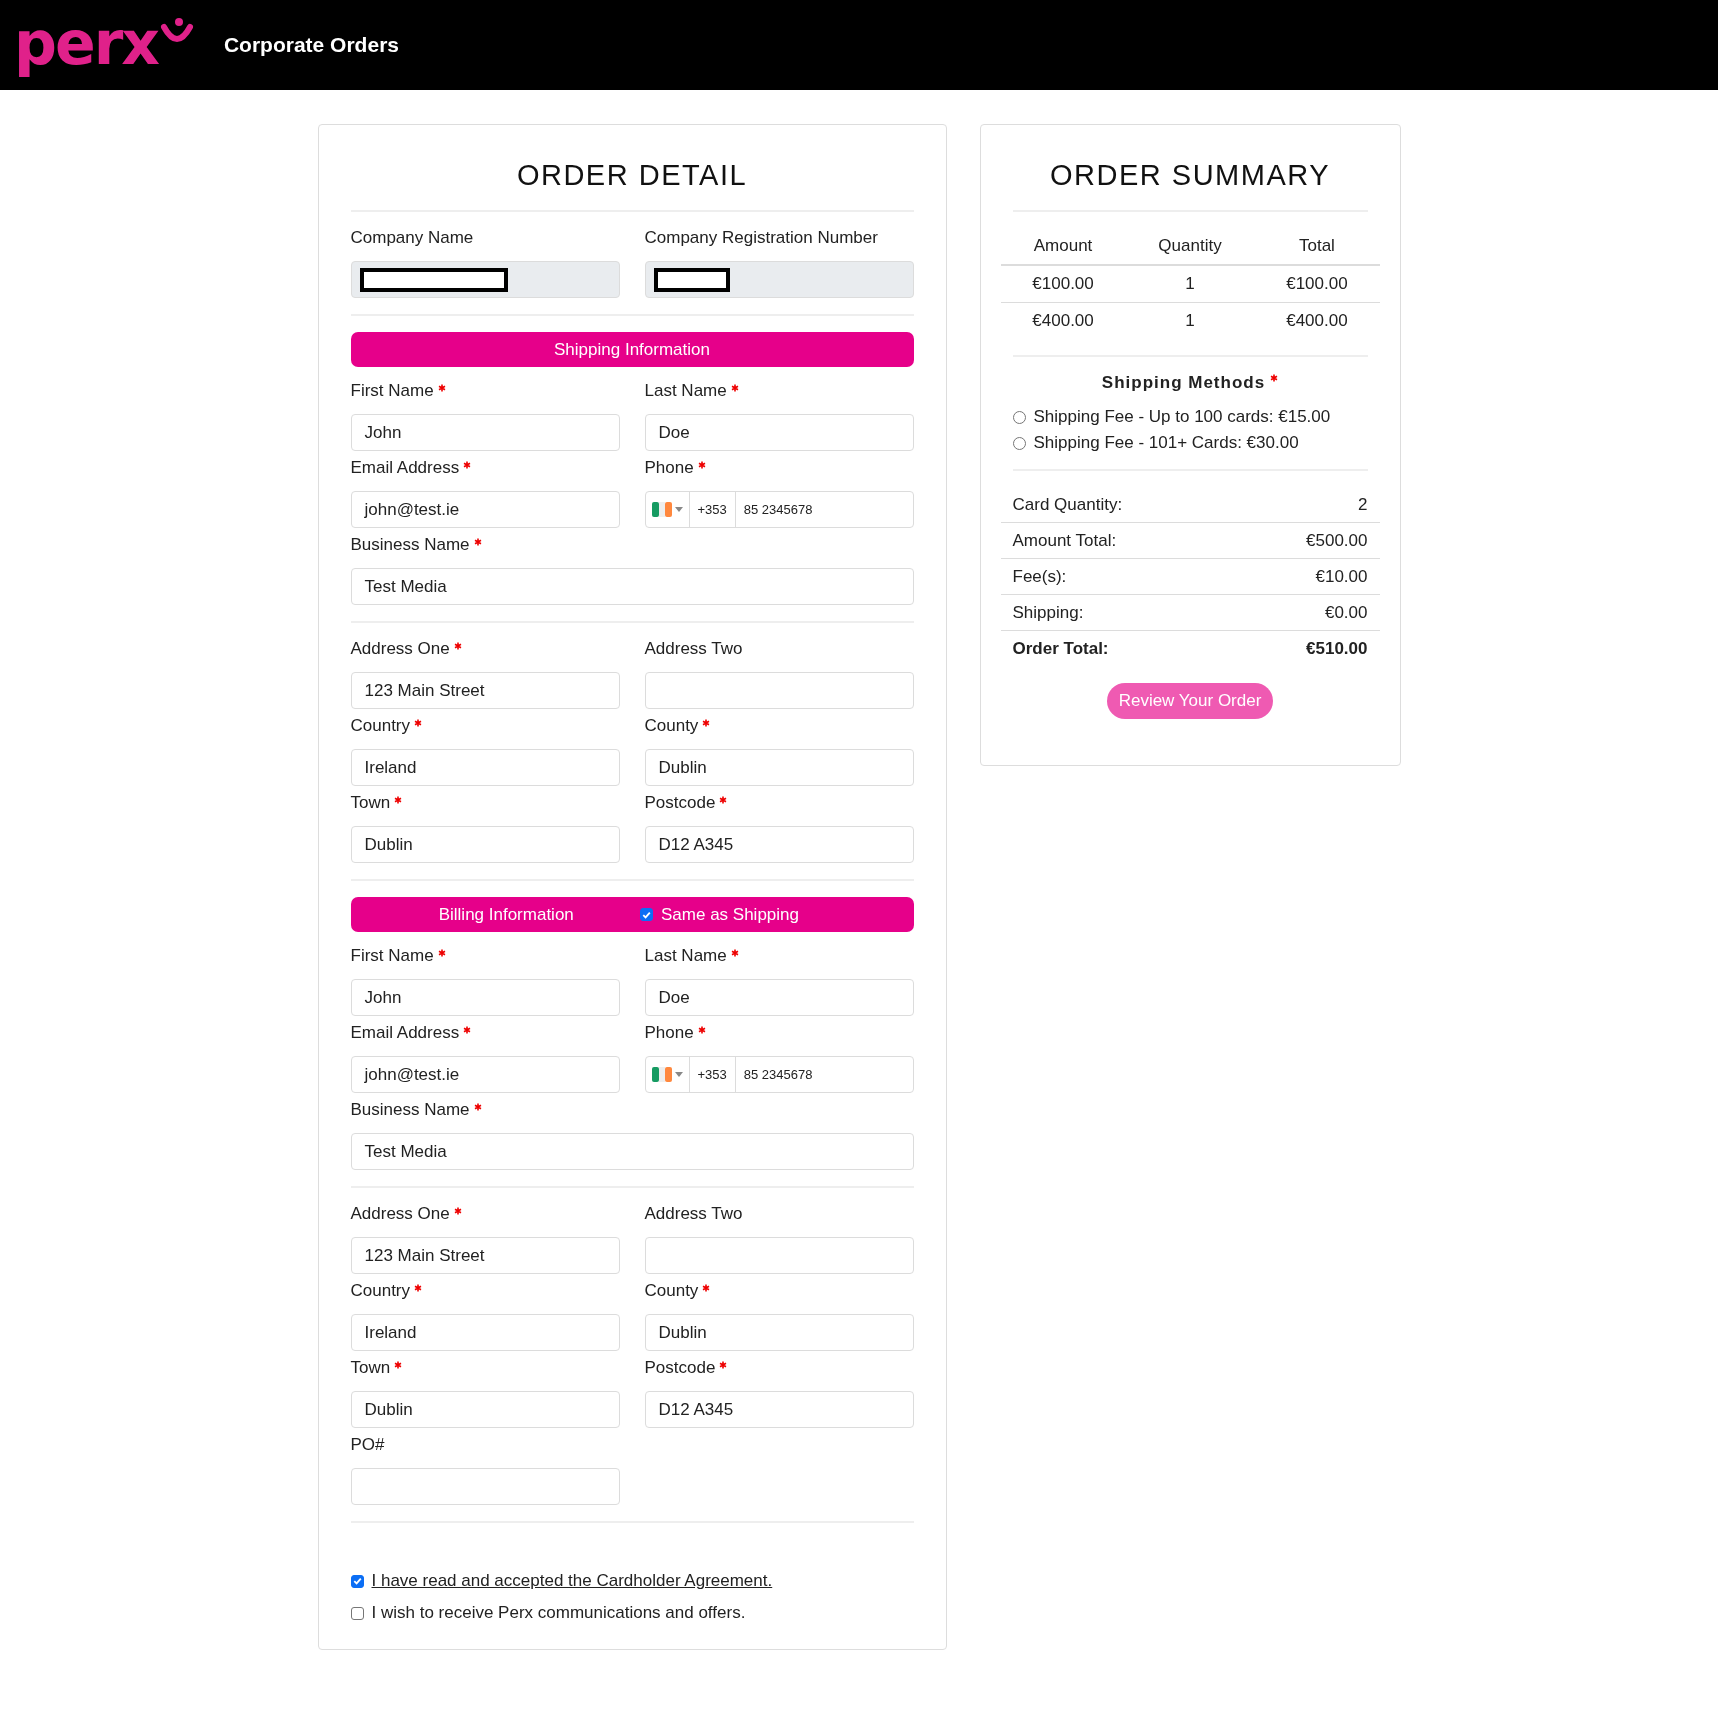  What do you see at coordinates (412, 238) in the screenshot?
I see `field-label: Company Name` at bounding box center [412, 238].